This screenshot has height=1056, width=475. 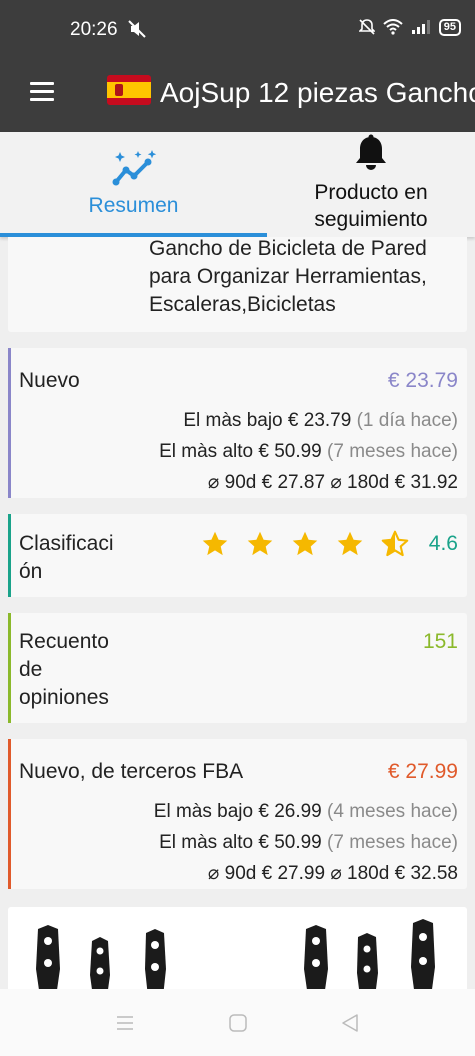 I want to click on lowest-price-row: El màs bajo € 26.99 (4 meses hace), so click(x=305, y=811).